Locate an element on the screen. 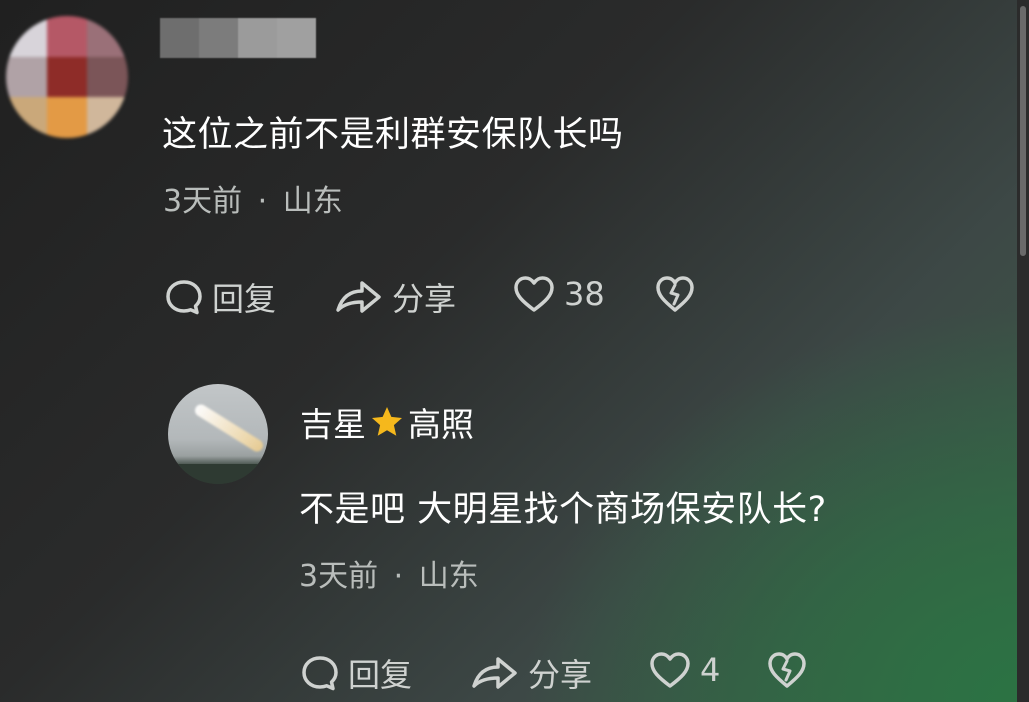  scrollbar-thumb is located at coordinates (1023, 131).